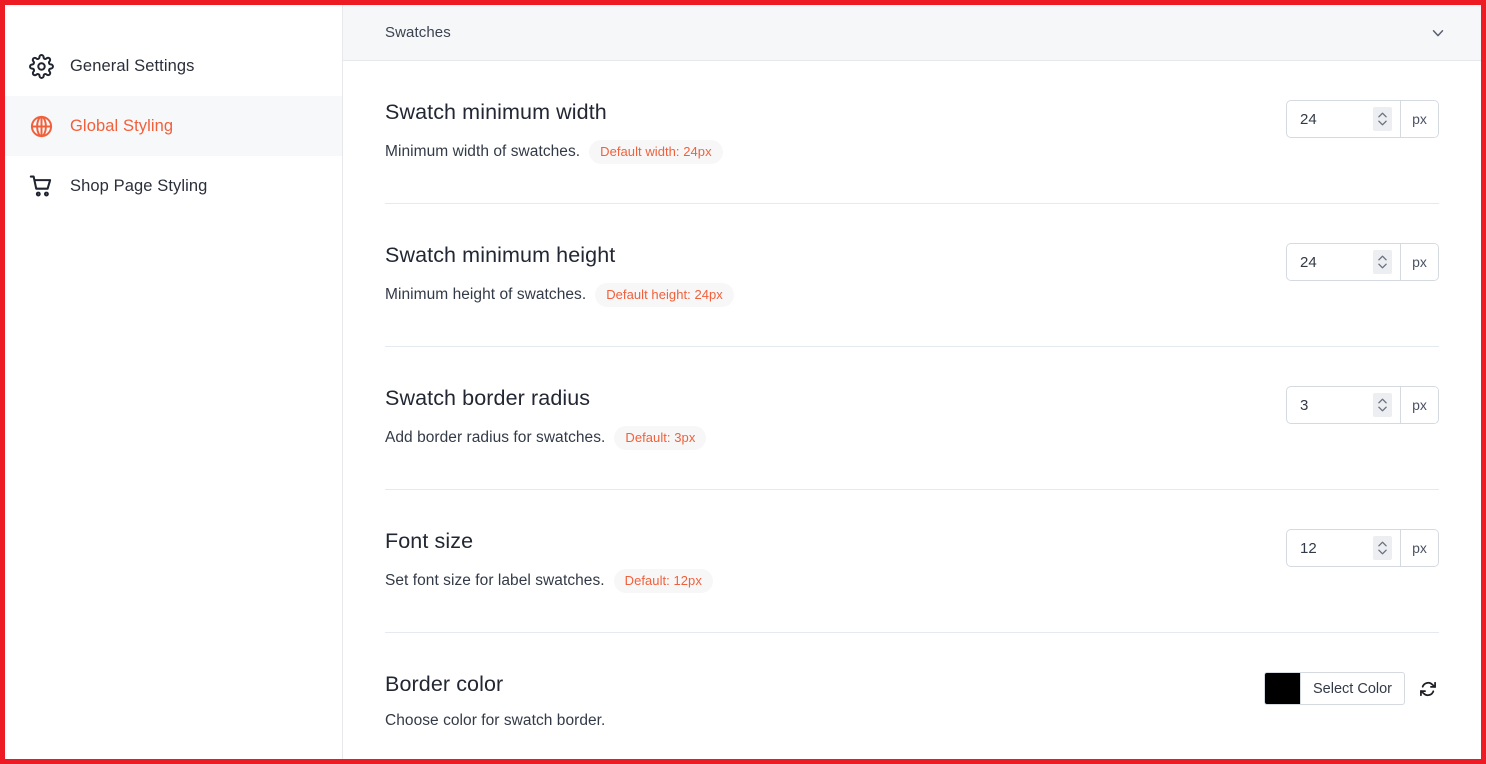  Describe the element at coordinates (495, 580) in the screenshot. I see `setting-description: Set font size for label swatches.` at that location.